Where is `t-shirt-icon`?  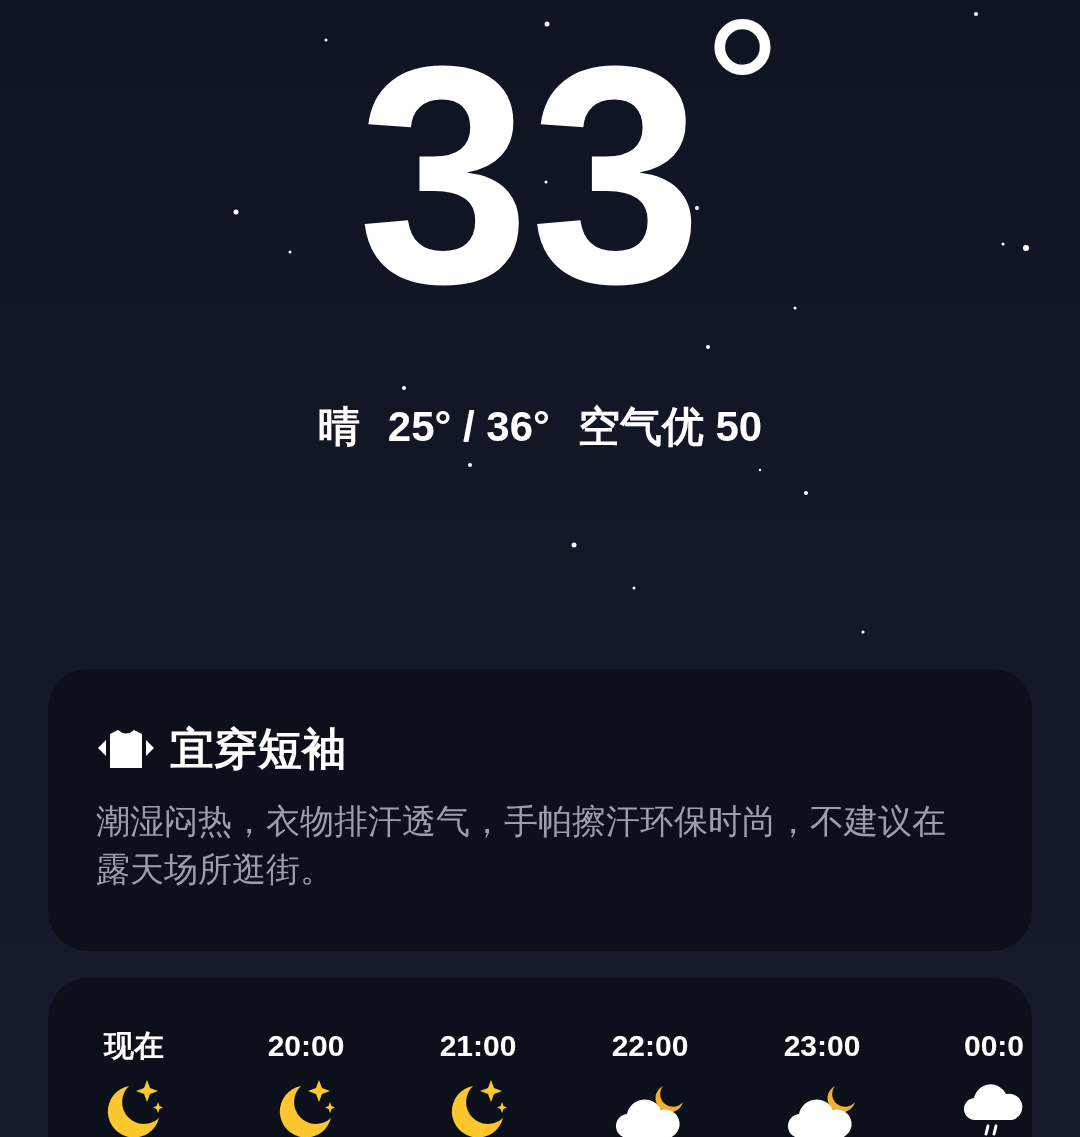
t-shirt-icon is located at coordinates (126, 749).